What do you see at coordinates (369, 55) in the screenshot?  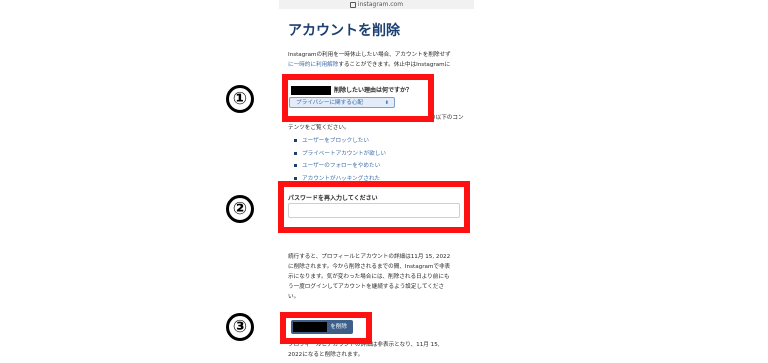 I see `intro-line-1: Instagramの利用を一時休止したい場合、アカウントを削除せず` at bounding box center [369, 55].